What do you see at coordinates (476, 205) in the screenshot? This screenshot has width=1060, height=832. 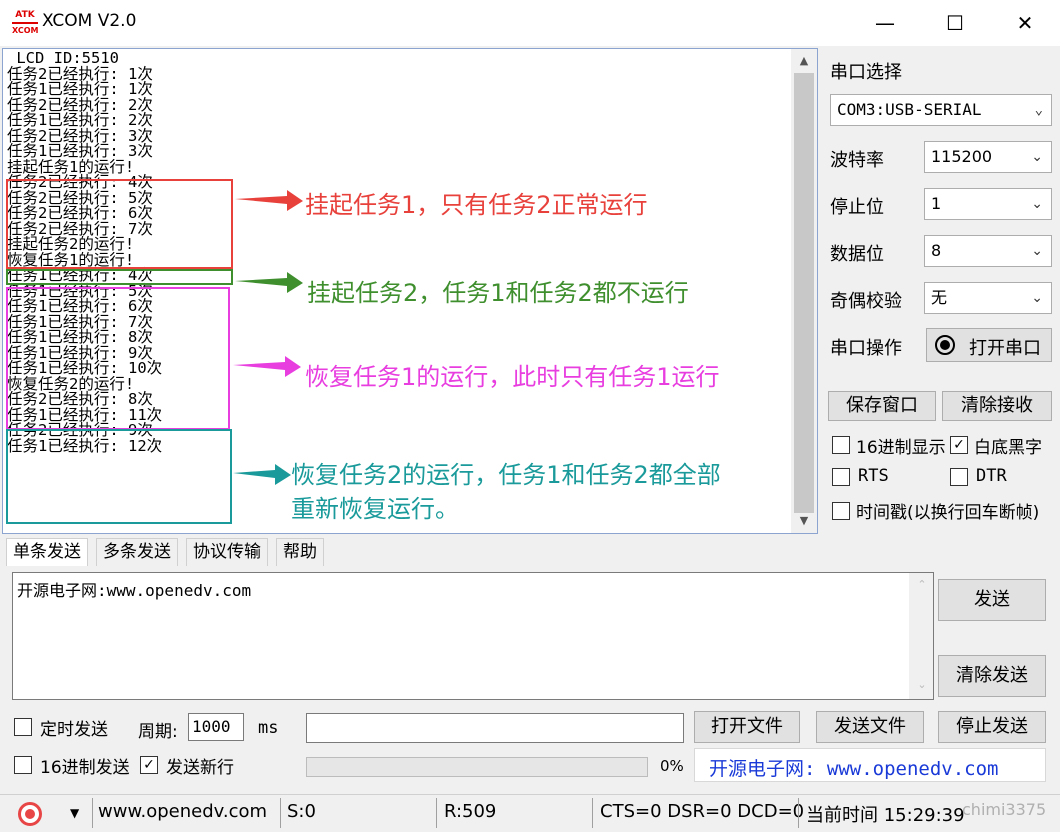 I see `annotation-text-1: 挂起任务1，只有任务2正常运行` at bounding box center [476, 205].